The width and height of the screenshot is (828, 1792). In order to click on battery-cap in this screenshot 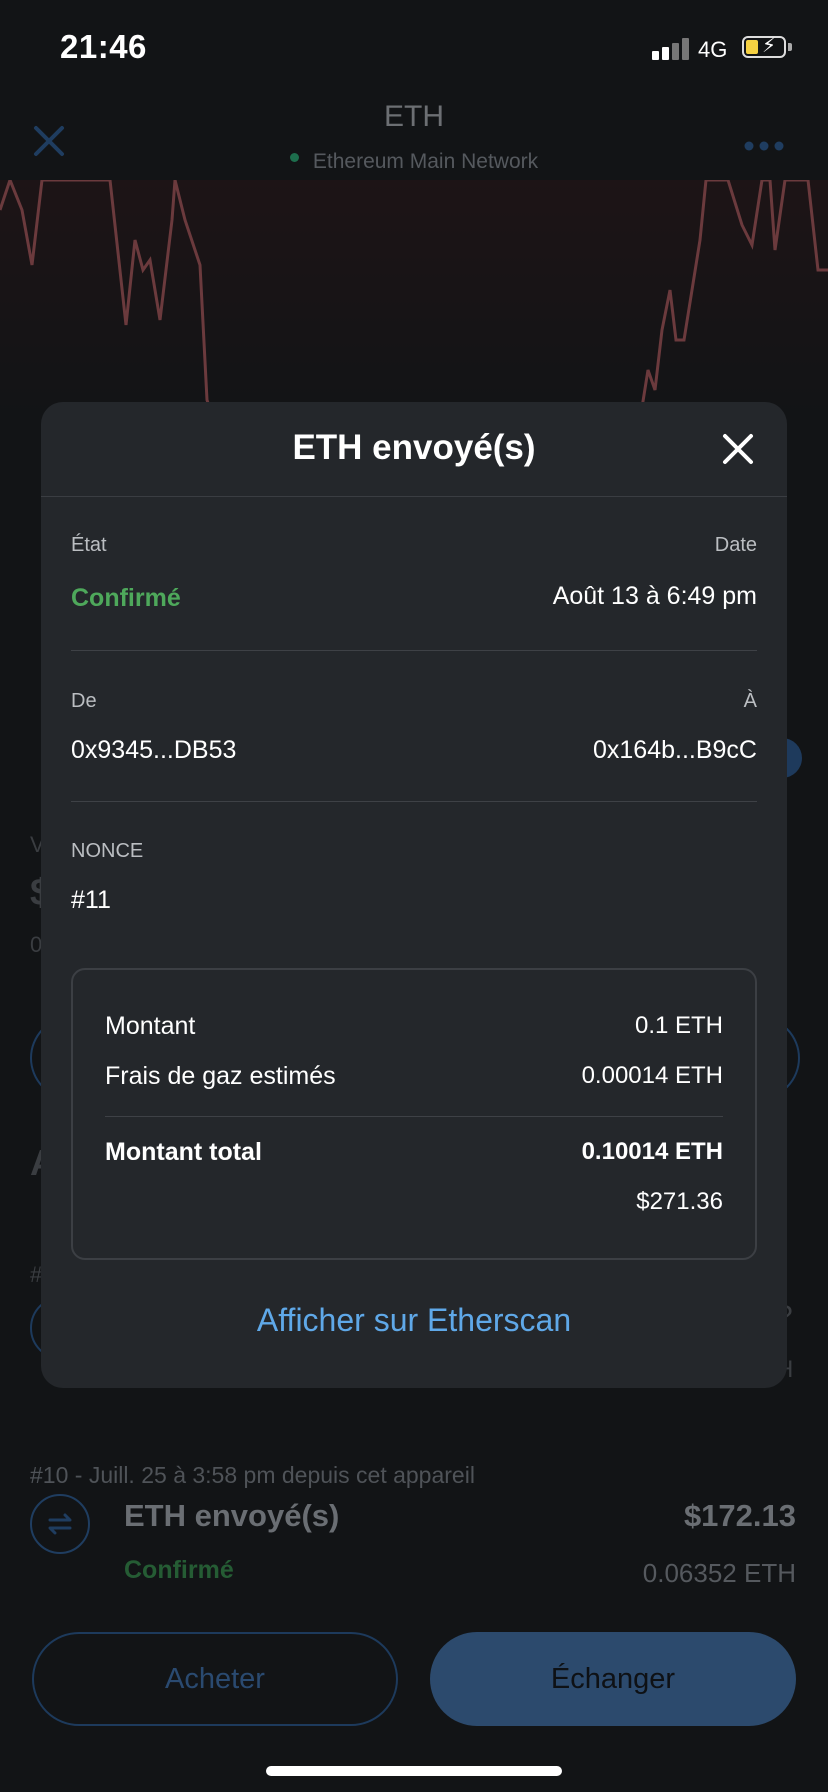, I will do `click(790, 47)`.